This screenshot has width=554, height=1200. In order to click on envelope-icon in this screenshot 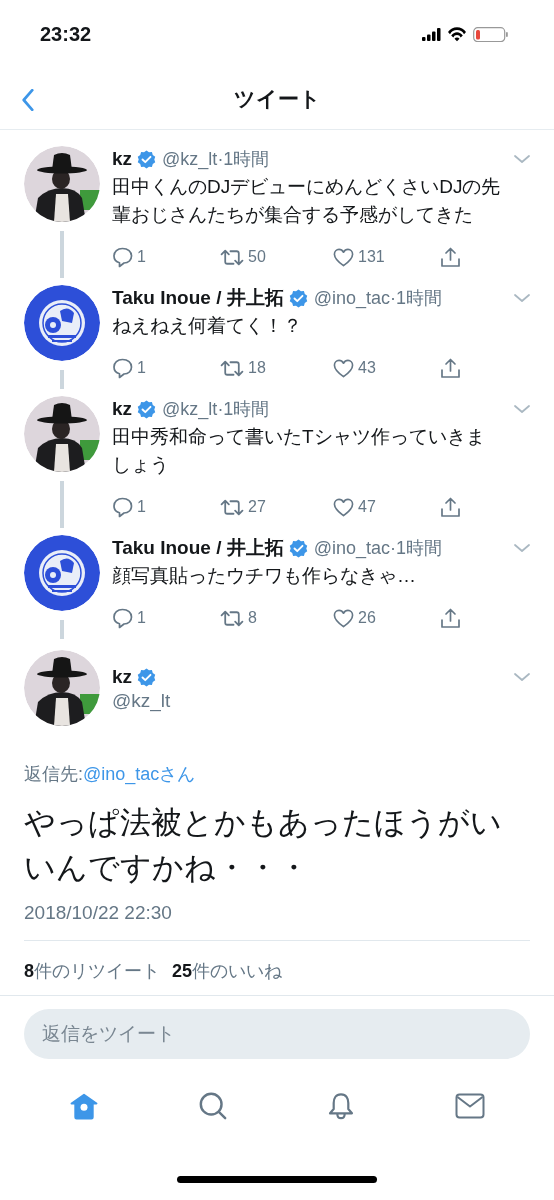, I will do `click(469, 1106)`.